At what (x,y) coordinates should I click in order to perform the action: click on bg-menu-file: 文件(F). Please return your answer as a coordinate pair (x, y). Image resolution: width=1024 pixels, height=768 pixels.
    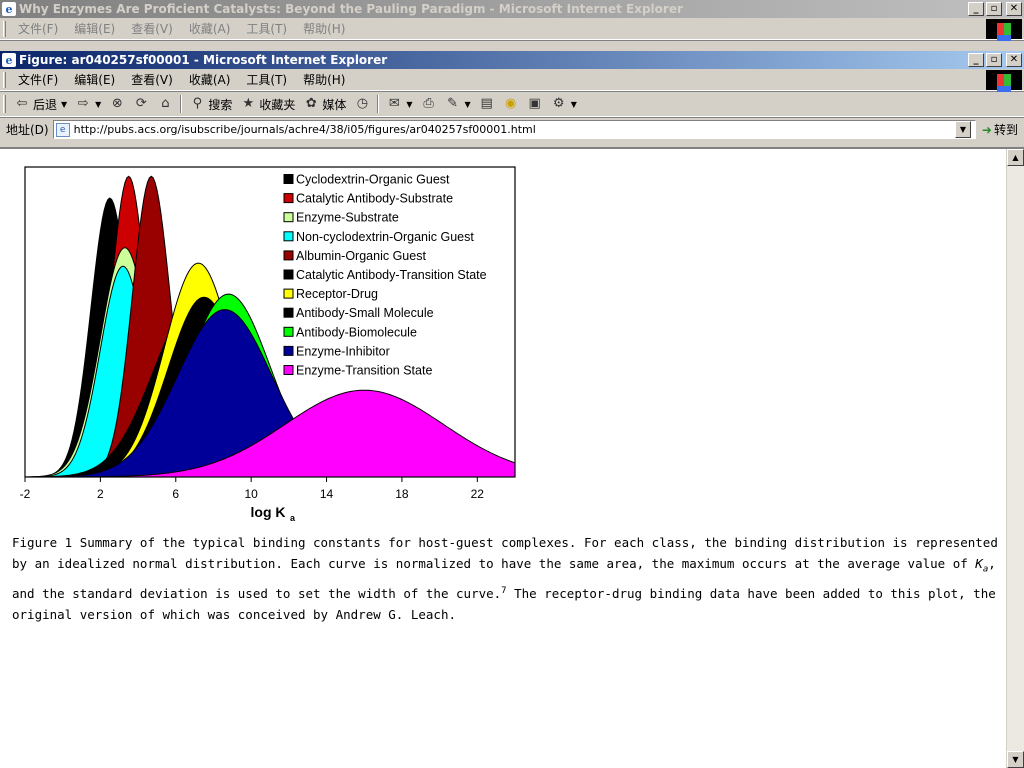
    Looking at the image, I should click on (38, 28).